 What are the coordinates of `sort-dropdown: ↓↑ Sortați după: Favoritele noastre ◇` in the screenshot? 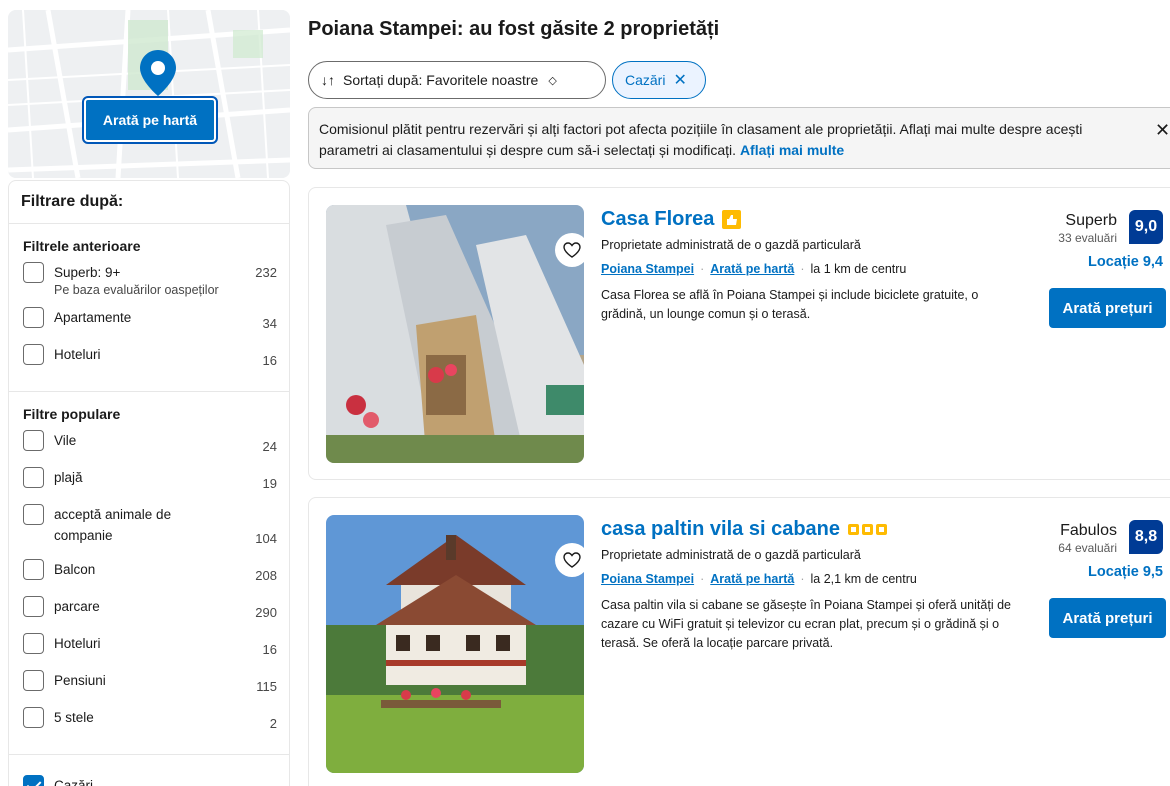 It's located at (457, 80).